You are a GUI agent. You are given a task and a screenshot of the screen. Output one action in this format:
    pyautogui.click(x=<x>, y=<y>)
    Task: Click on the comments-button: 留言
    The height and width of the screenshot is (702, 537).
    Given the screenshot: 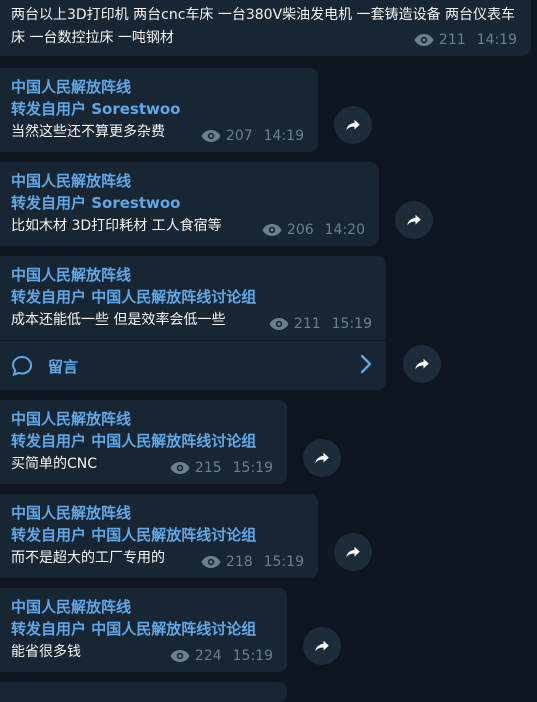 What is the action you would take?
    pyautogui.click(x=193, y=365)
    